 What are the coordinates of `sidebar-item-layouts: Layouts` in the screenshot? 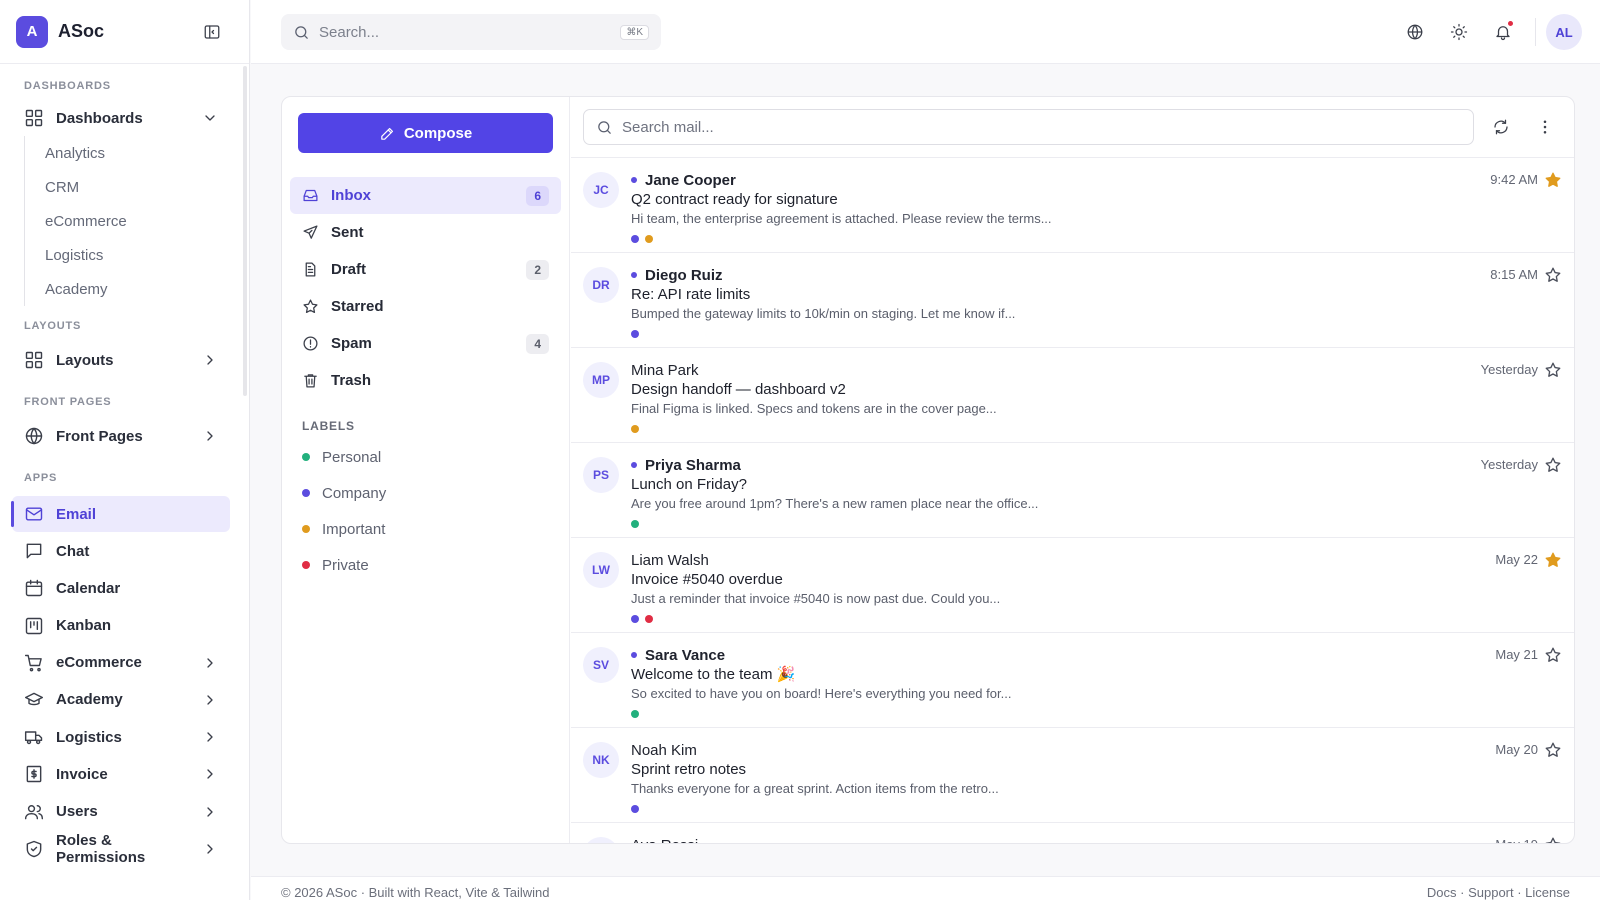 It's located at (121, 360).